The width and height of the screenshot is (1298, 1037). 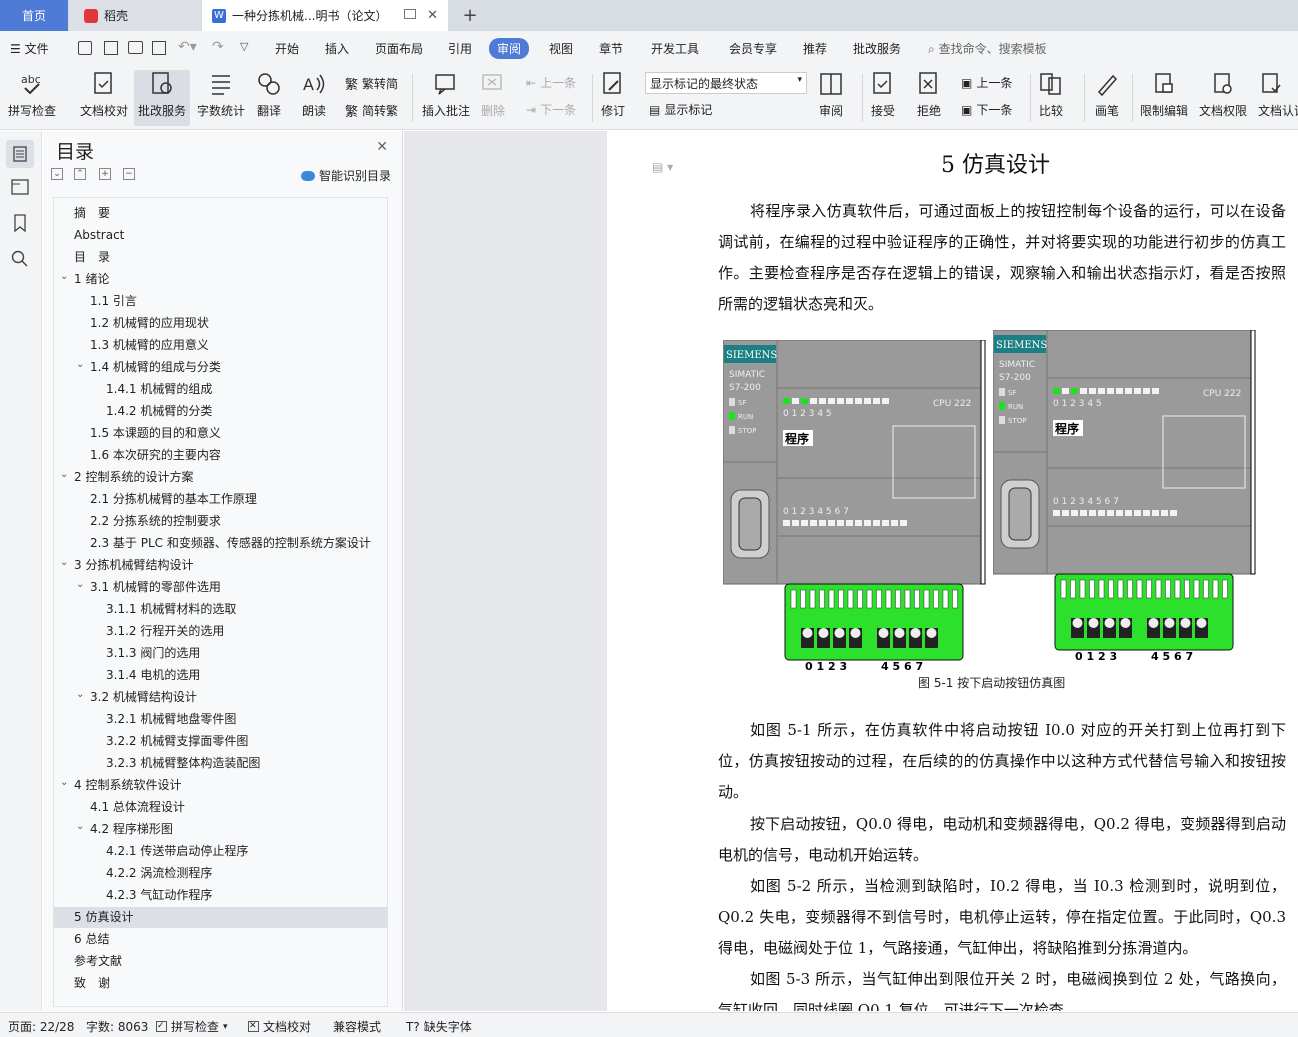 I want to click on toc-item: 3.2.3 机械臂整体构造装配图, so click(x=183, y=763).